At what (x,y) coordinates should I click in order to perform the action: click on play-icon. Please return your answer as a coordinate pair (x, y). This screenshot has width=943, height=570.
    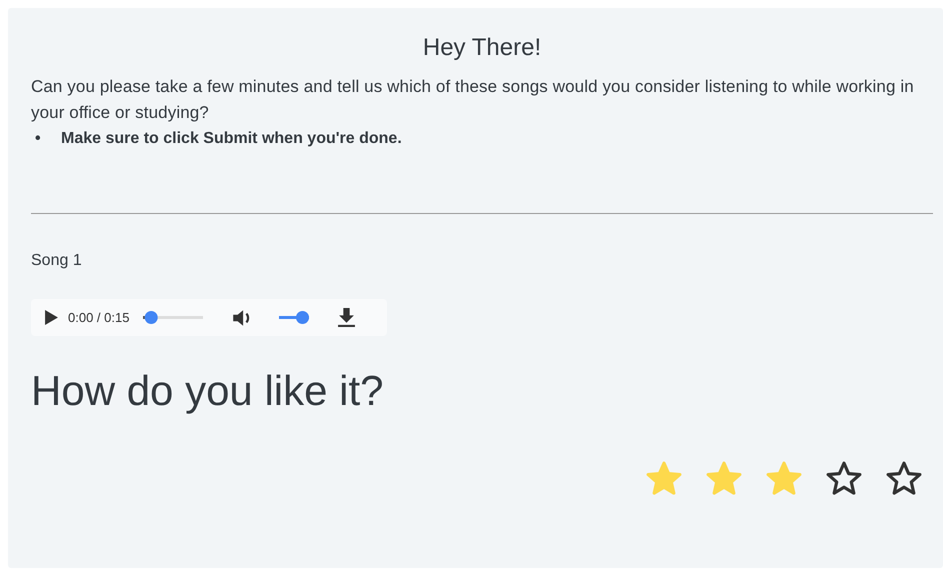
    Looking at the image, I should click on (51, 317).